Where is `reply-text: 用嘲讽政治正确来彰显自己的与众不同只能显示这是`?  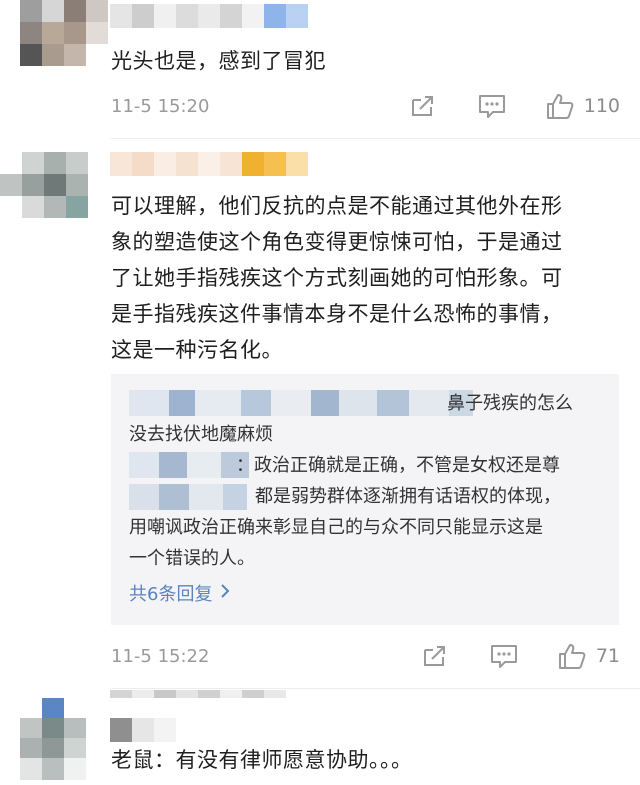 reply-text: 用嘲讽政治正确来彰显自己的与众不同只能显示这是 is located at coordinates (336, 527).